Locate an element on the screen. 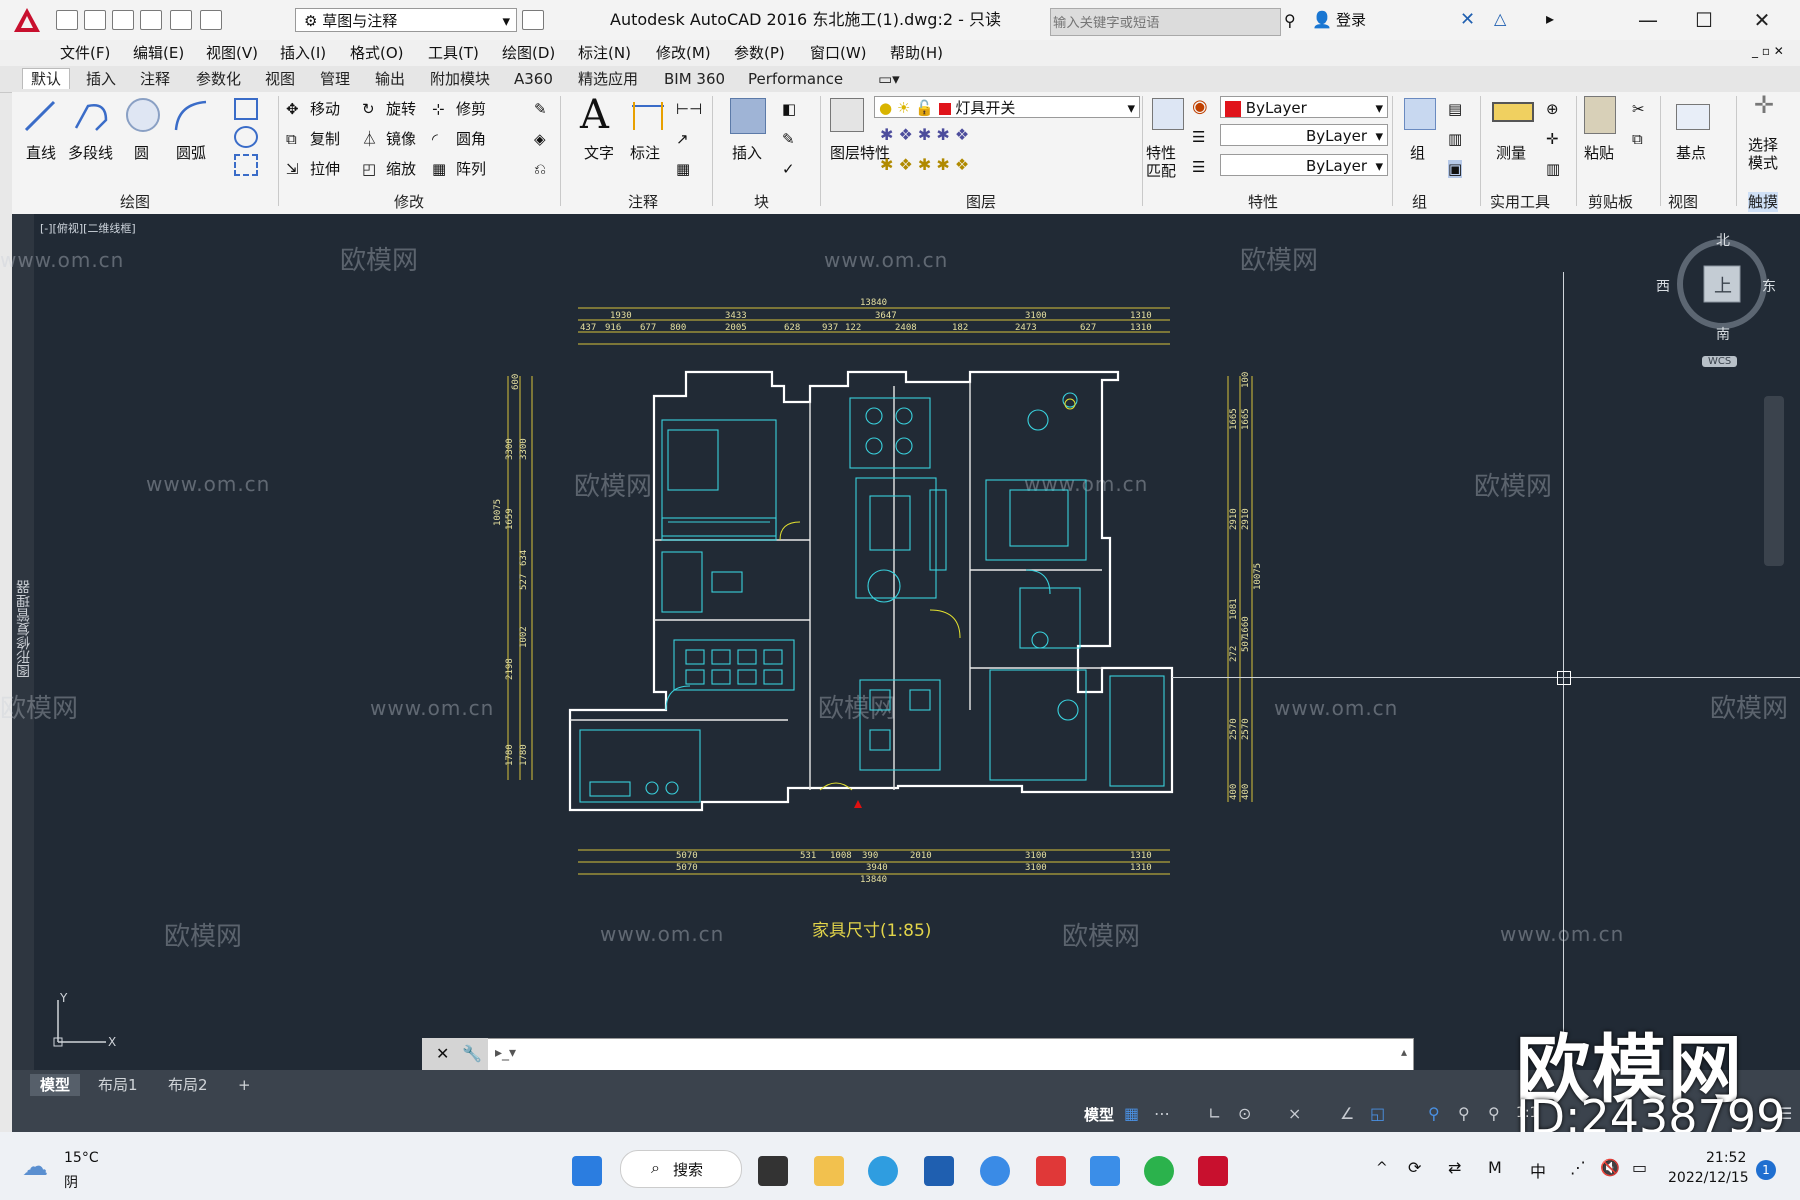 This screenshot has height=1200, width=1800. undo-icon is located at coordinates (211, 20).